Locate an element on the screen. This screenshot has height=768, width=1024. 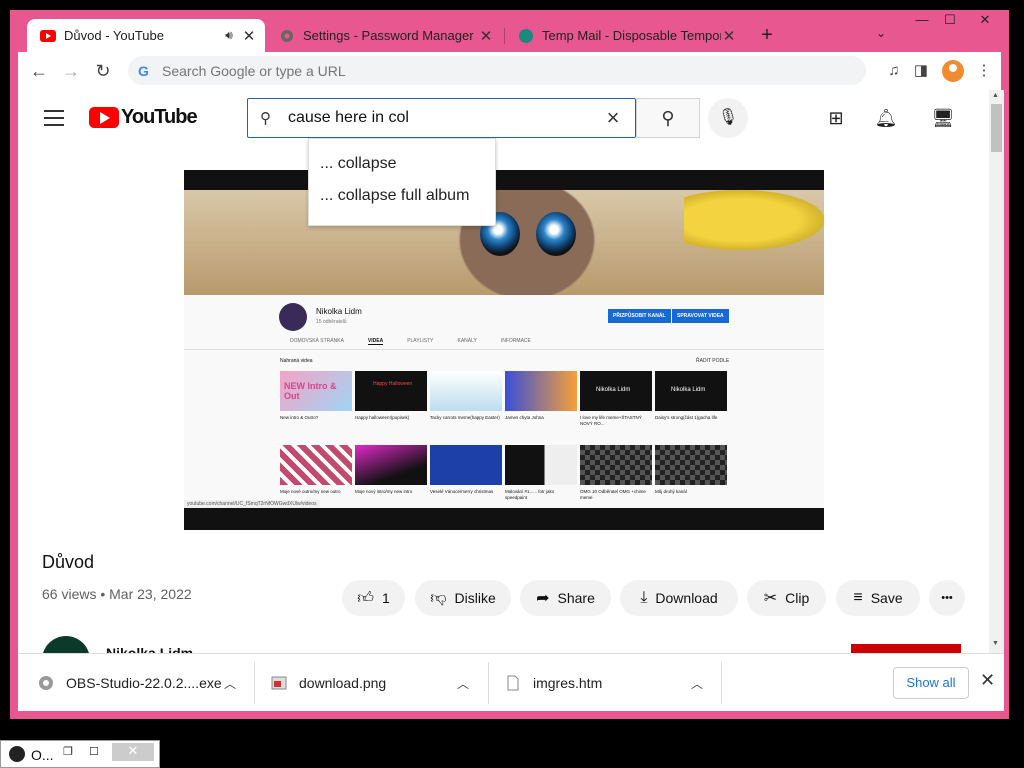
profile-avatar is located at coordinates (953, 71).